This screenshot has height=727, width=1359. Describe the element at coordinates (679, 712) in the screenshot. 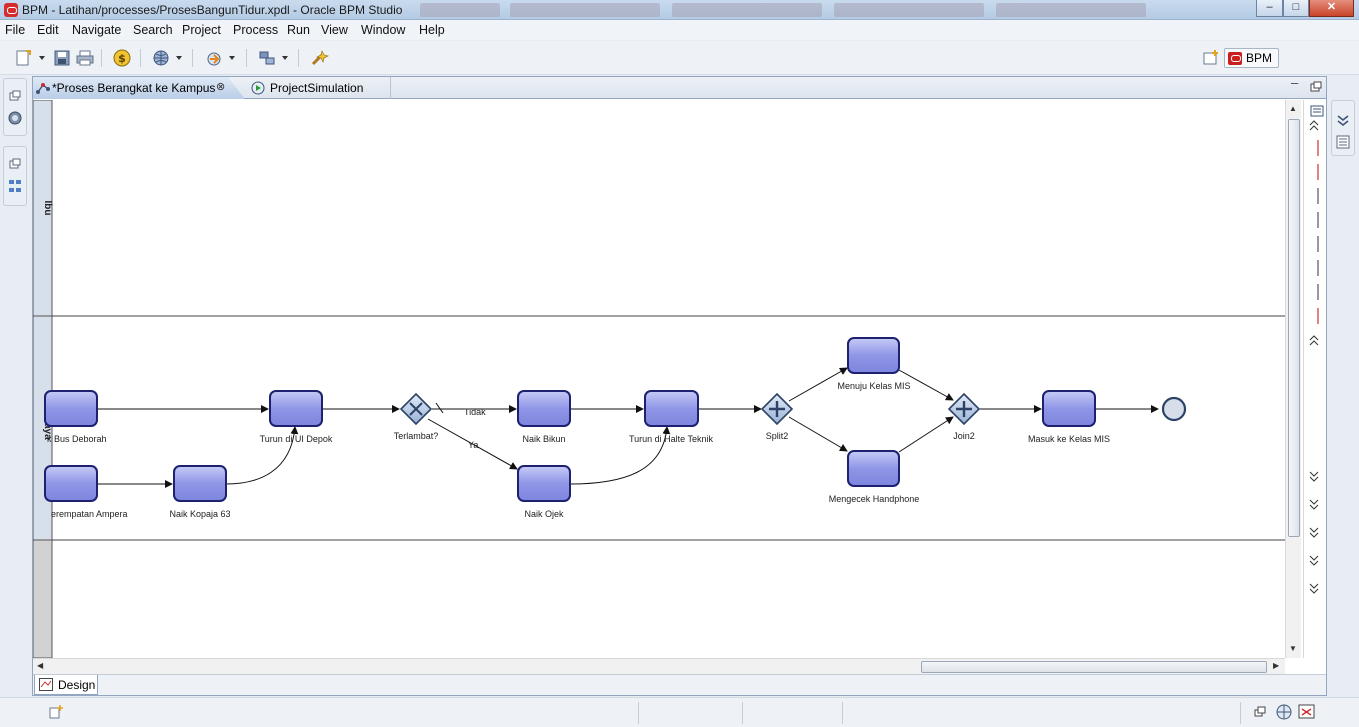

I see `status-bar` at that location.